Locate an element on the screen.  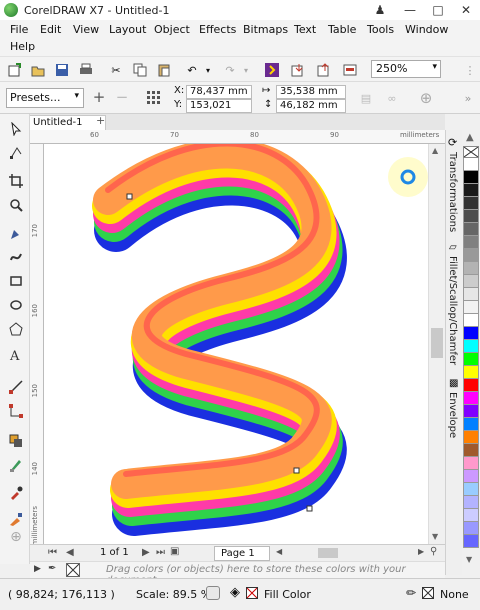
menu-bitmaps: Bitmaps is located at coordinates (265, 29).